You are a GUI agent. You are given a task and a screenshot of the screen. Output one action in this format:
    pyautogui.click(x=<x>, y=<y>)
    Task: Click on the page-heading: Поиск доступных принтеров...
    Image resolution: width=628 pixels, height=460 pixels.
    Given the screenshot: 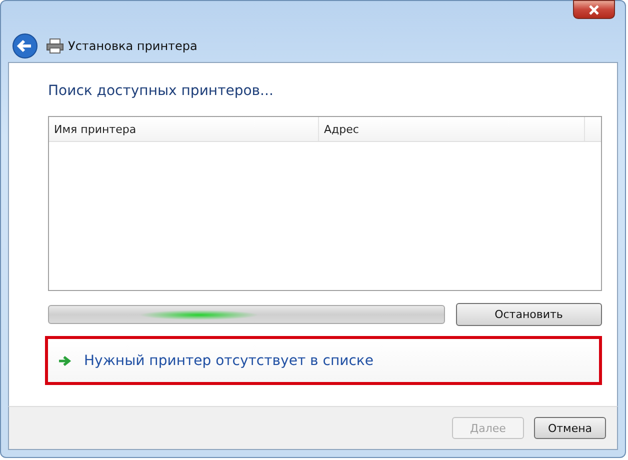 What is the action you would take?
    pyautogui.click(x=161, y=91)
    